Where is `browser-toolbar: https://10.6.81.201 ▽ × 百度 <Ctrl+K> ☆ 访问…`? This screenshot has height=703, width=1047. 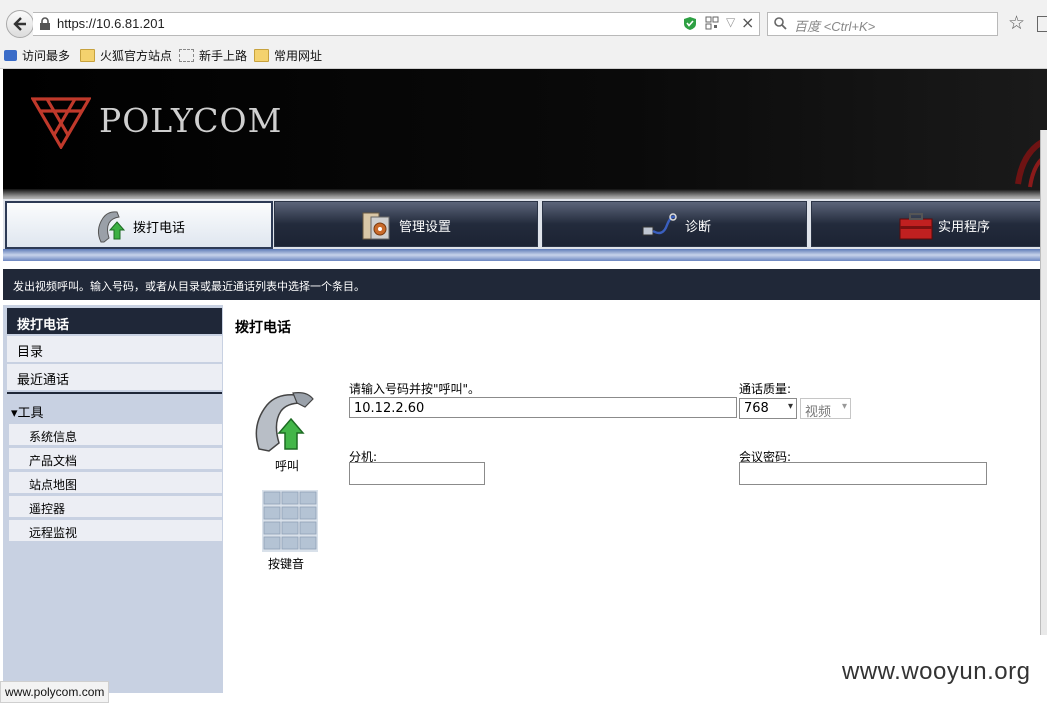
browser-toolbar: https://10.6.81.201 ▽ × 百度 <Ctrl+K> ☆ 访问… is located at coordinates (523, 34).